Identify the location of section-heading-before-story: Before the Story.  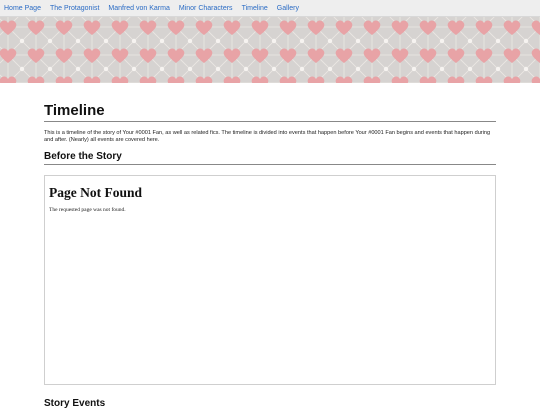
(270, 157).